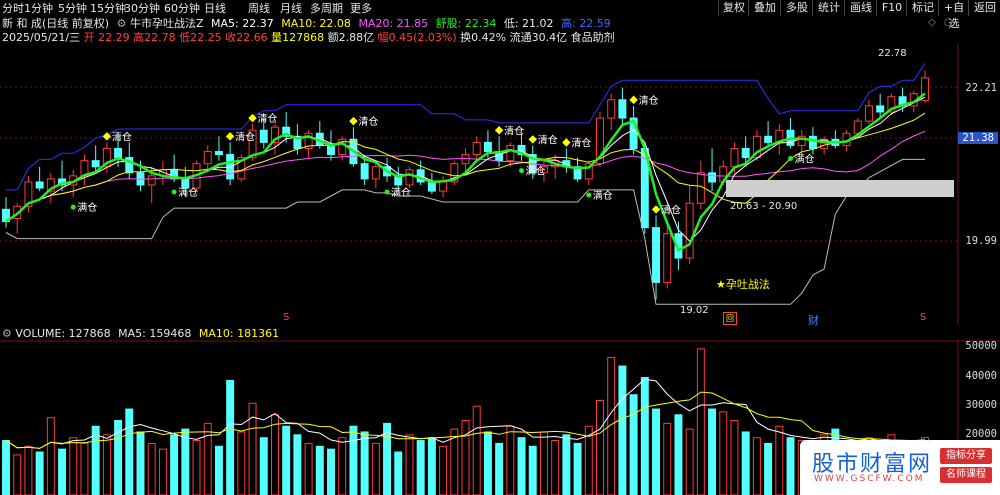 The height and width of the screenshot is (495, 1000). What do you see at coordinates (733, 8) in the screenshot?
I see `toolbar-button: 复权` at bounding box center [733, 8].